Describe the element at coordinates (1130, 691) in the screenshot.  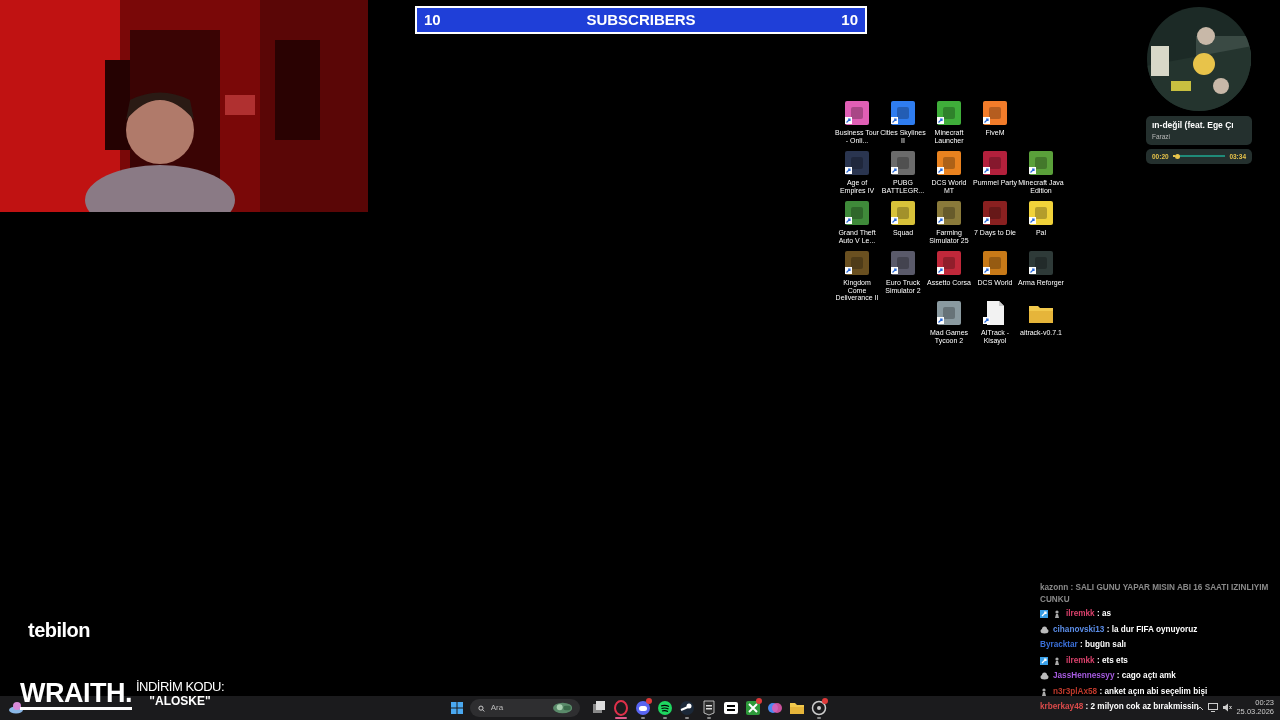
I see `chat-message: n3r3plAx58 : anket açın abi seçelim bişi` at that location.